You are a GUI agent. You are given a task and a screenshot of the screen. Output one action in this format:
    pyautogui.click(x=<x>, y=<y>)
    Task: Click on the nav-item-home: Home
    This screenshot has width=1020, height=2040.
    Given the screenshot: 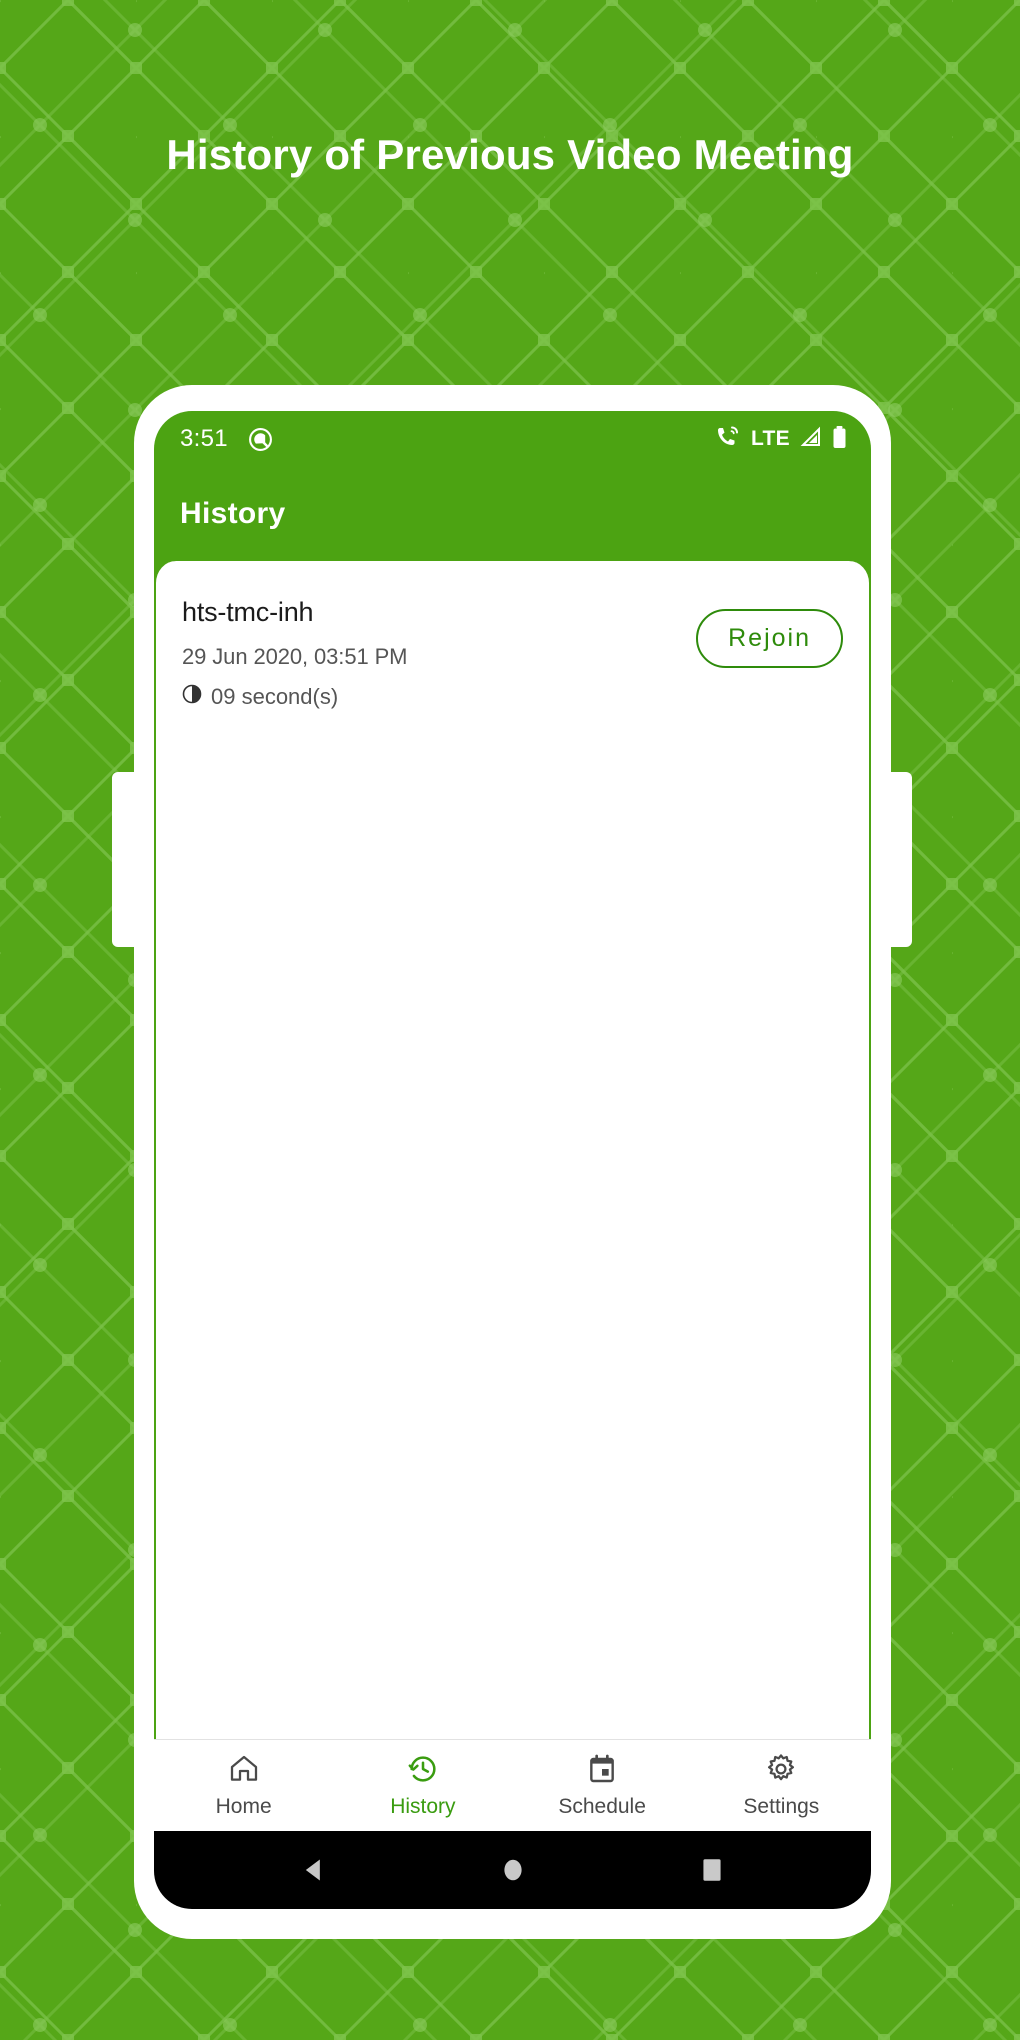 What is the action you would take?
    pyautogui.click(x=243, y=1786)
    